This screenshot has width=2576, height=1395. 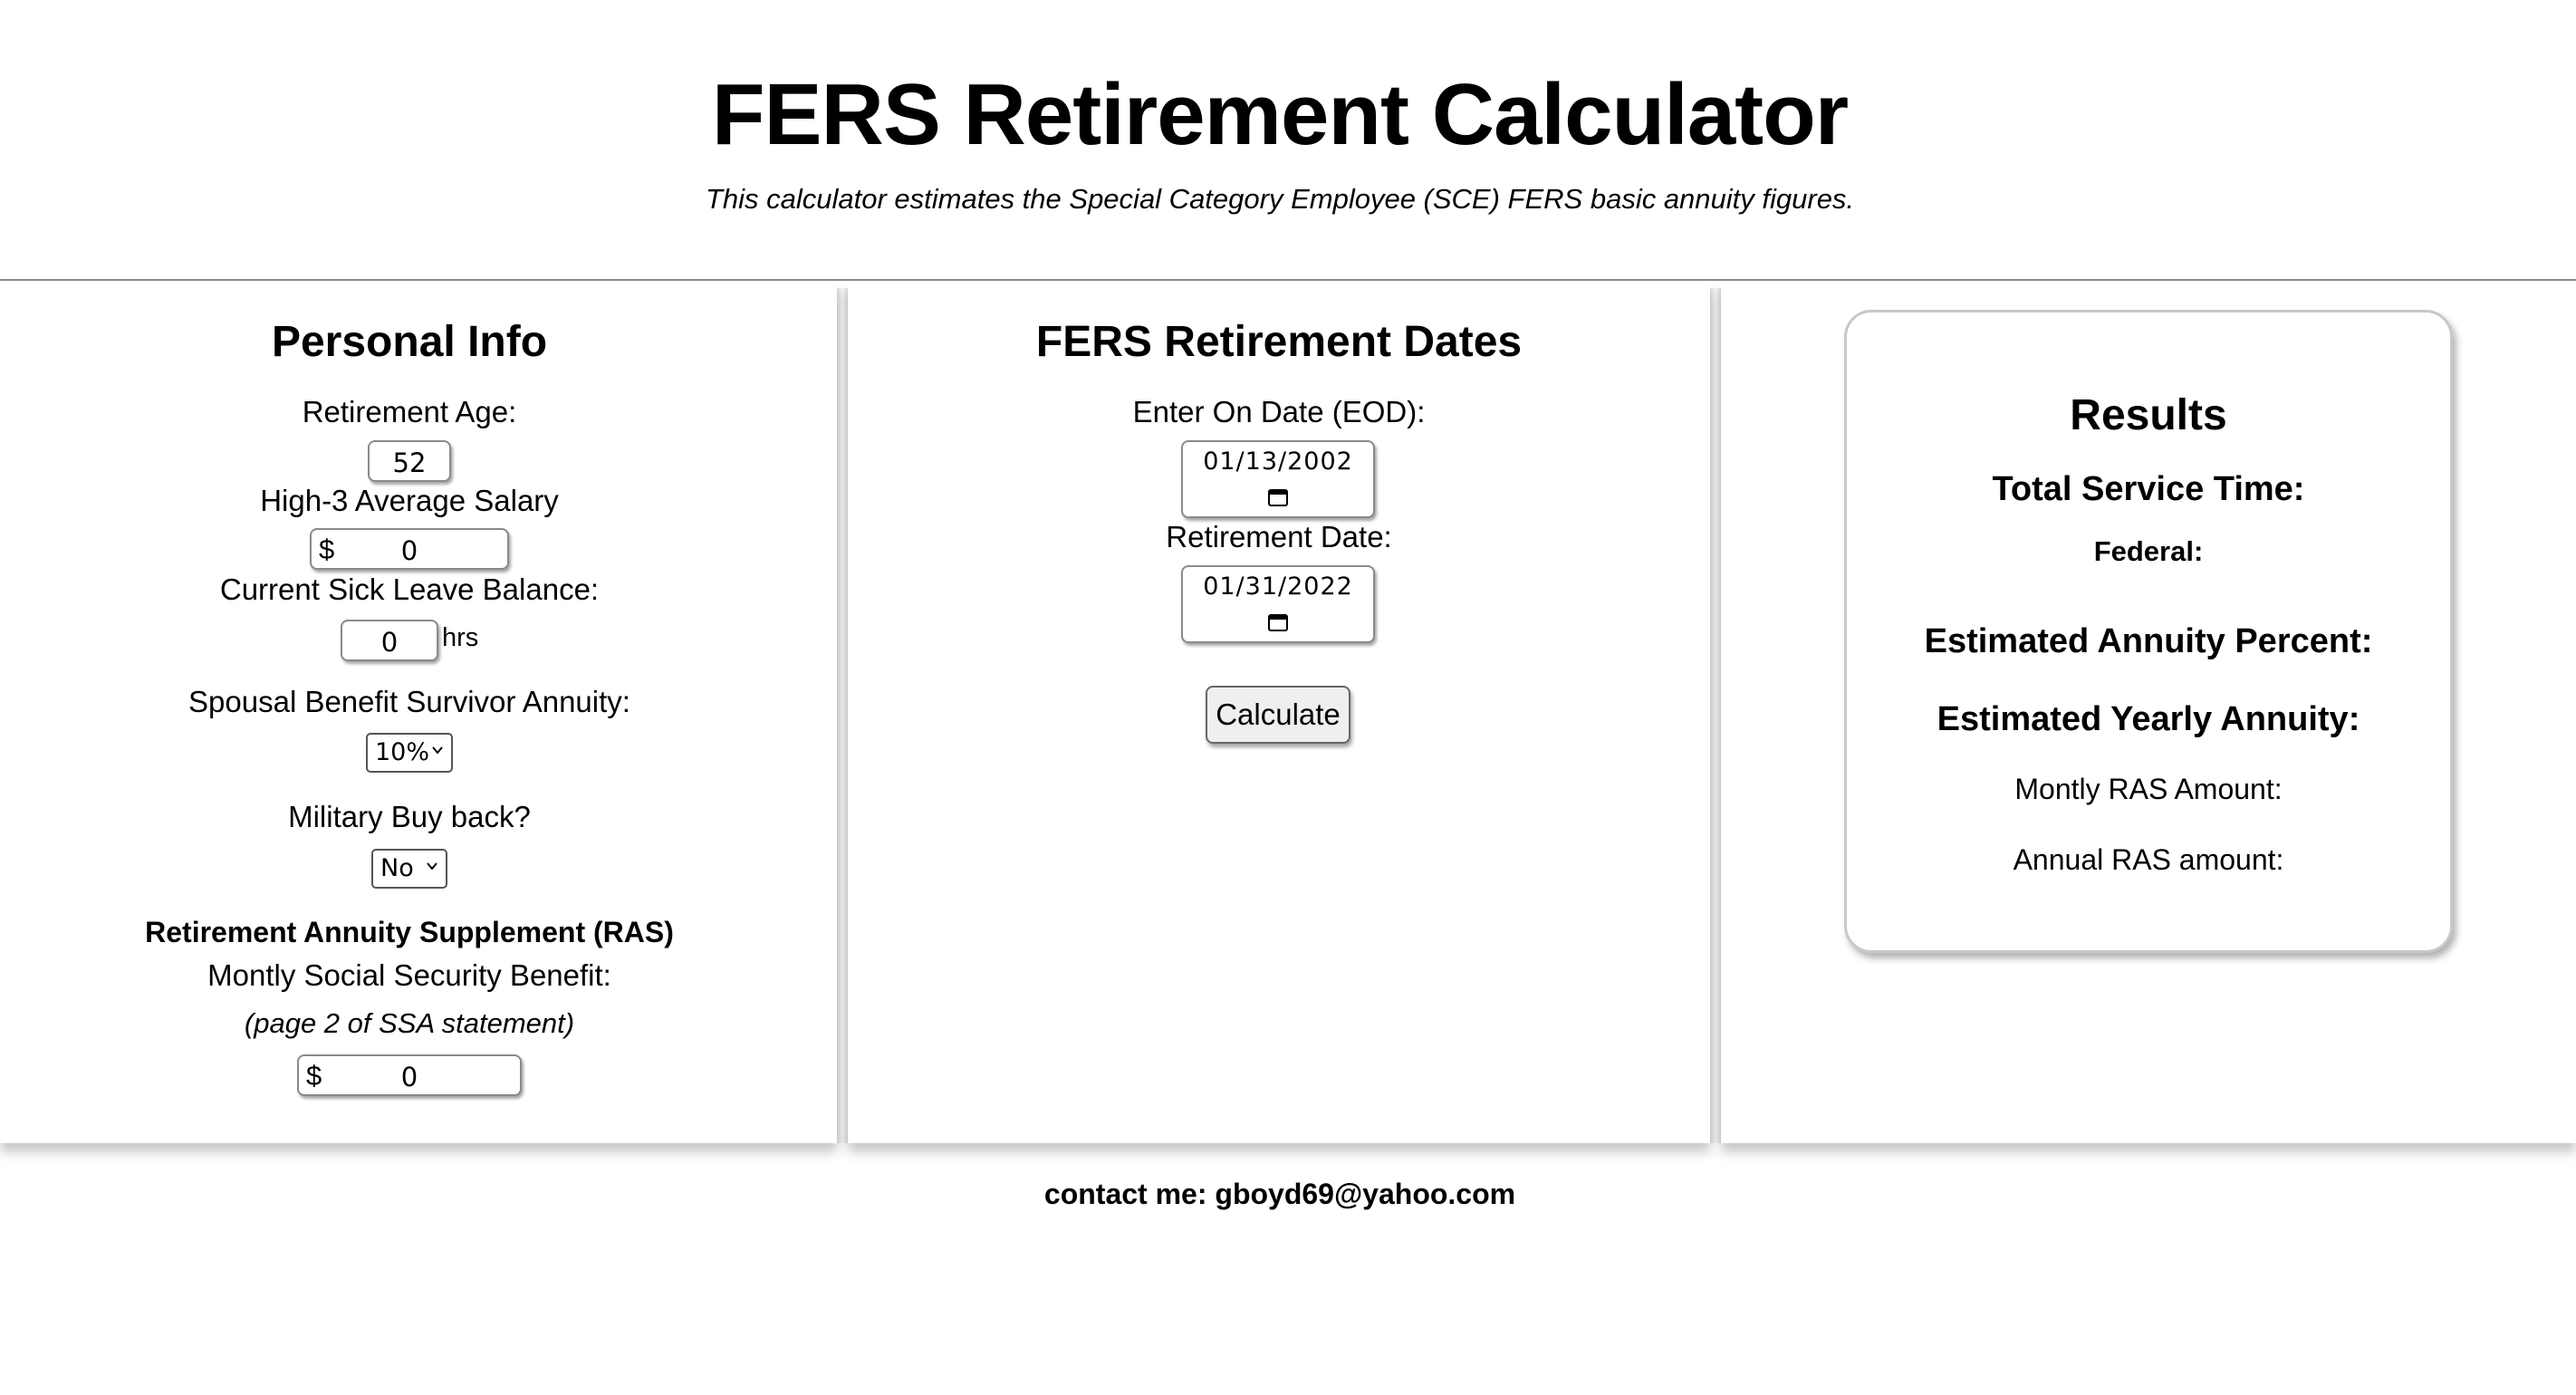 I want to click on ss-benefit-note: (page 2 of SSA statement), so click(x=409, y=1023).